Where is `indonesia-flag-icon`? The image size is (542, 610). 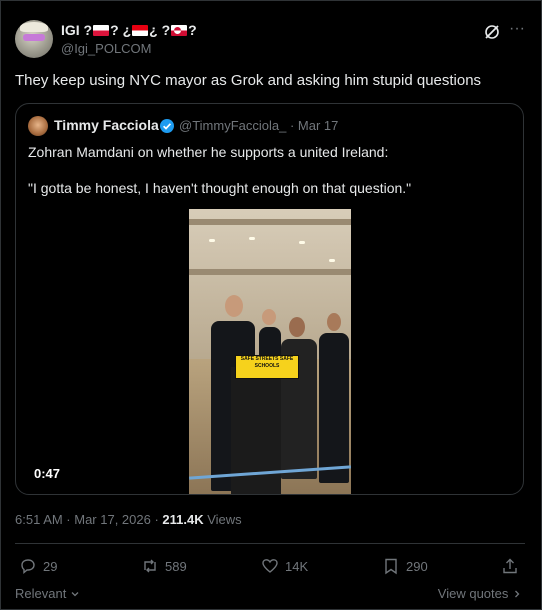 indonesia-flag-icon is located at coordinates (140, 30).